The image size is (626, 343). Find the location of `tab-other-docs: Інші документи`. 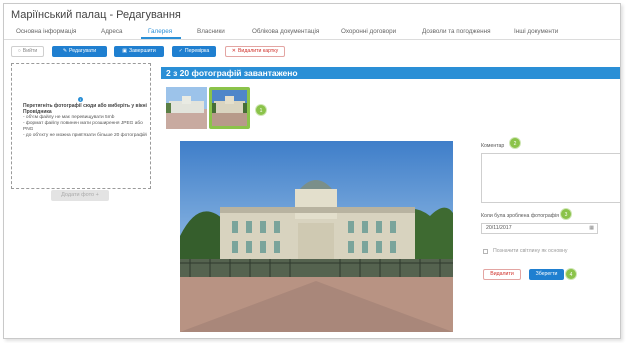

tab-other-docs: Інші документи is located at coordinates (536, 31).